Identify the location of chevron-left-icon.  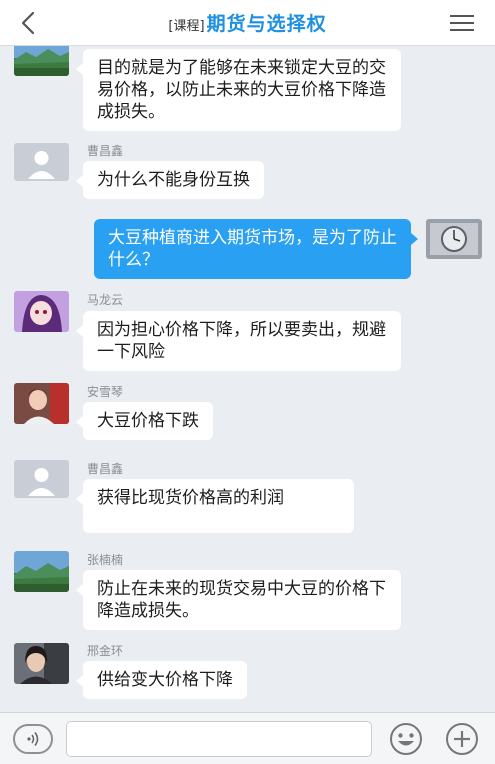
(28, 23).